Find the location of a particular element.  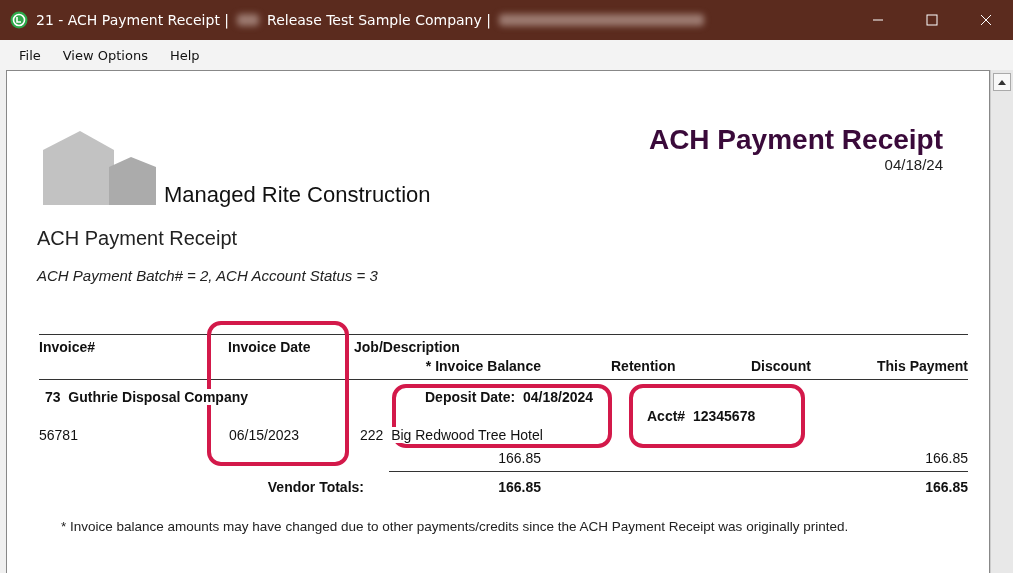

menu-item: Help is located at coordinates (184, 55).